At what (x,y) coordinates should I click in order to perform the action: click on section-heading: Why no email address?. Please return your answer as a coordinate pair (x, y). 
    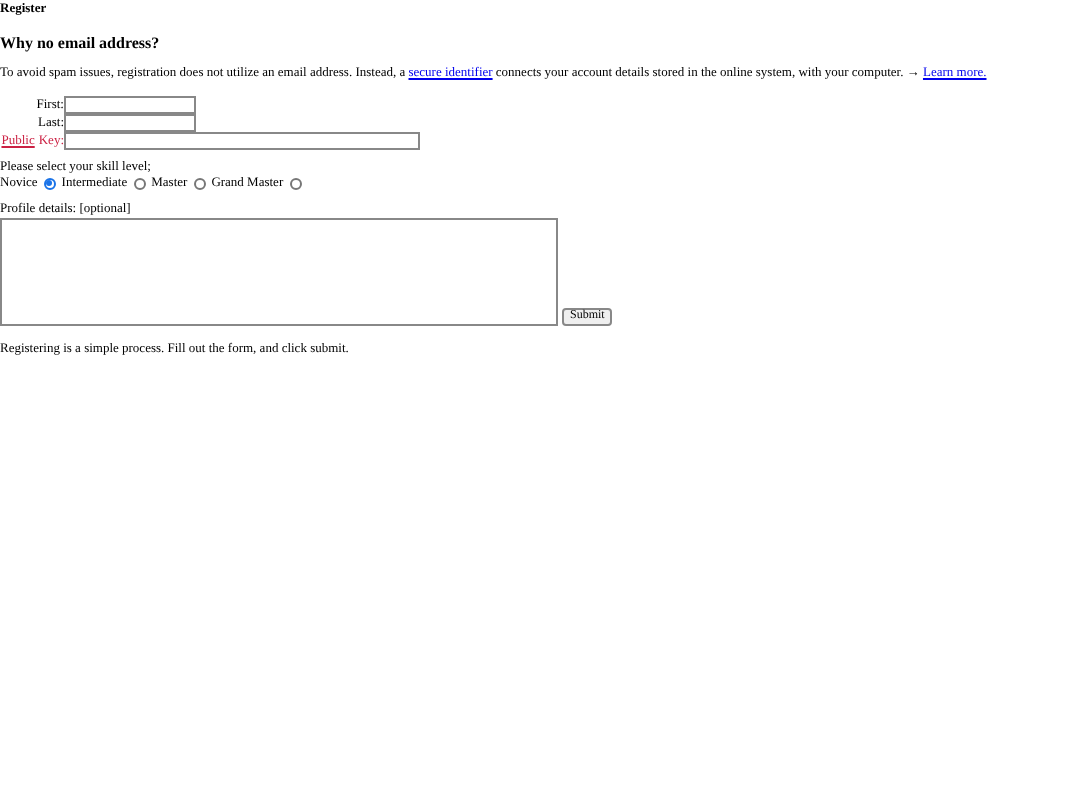
    Looking at the image, I should click on (81, 43).